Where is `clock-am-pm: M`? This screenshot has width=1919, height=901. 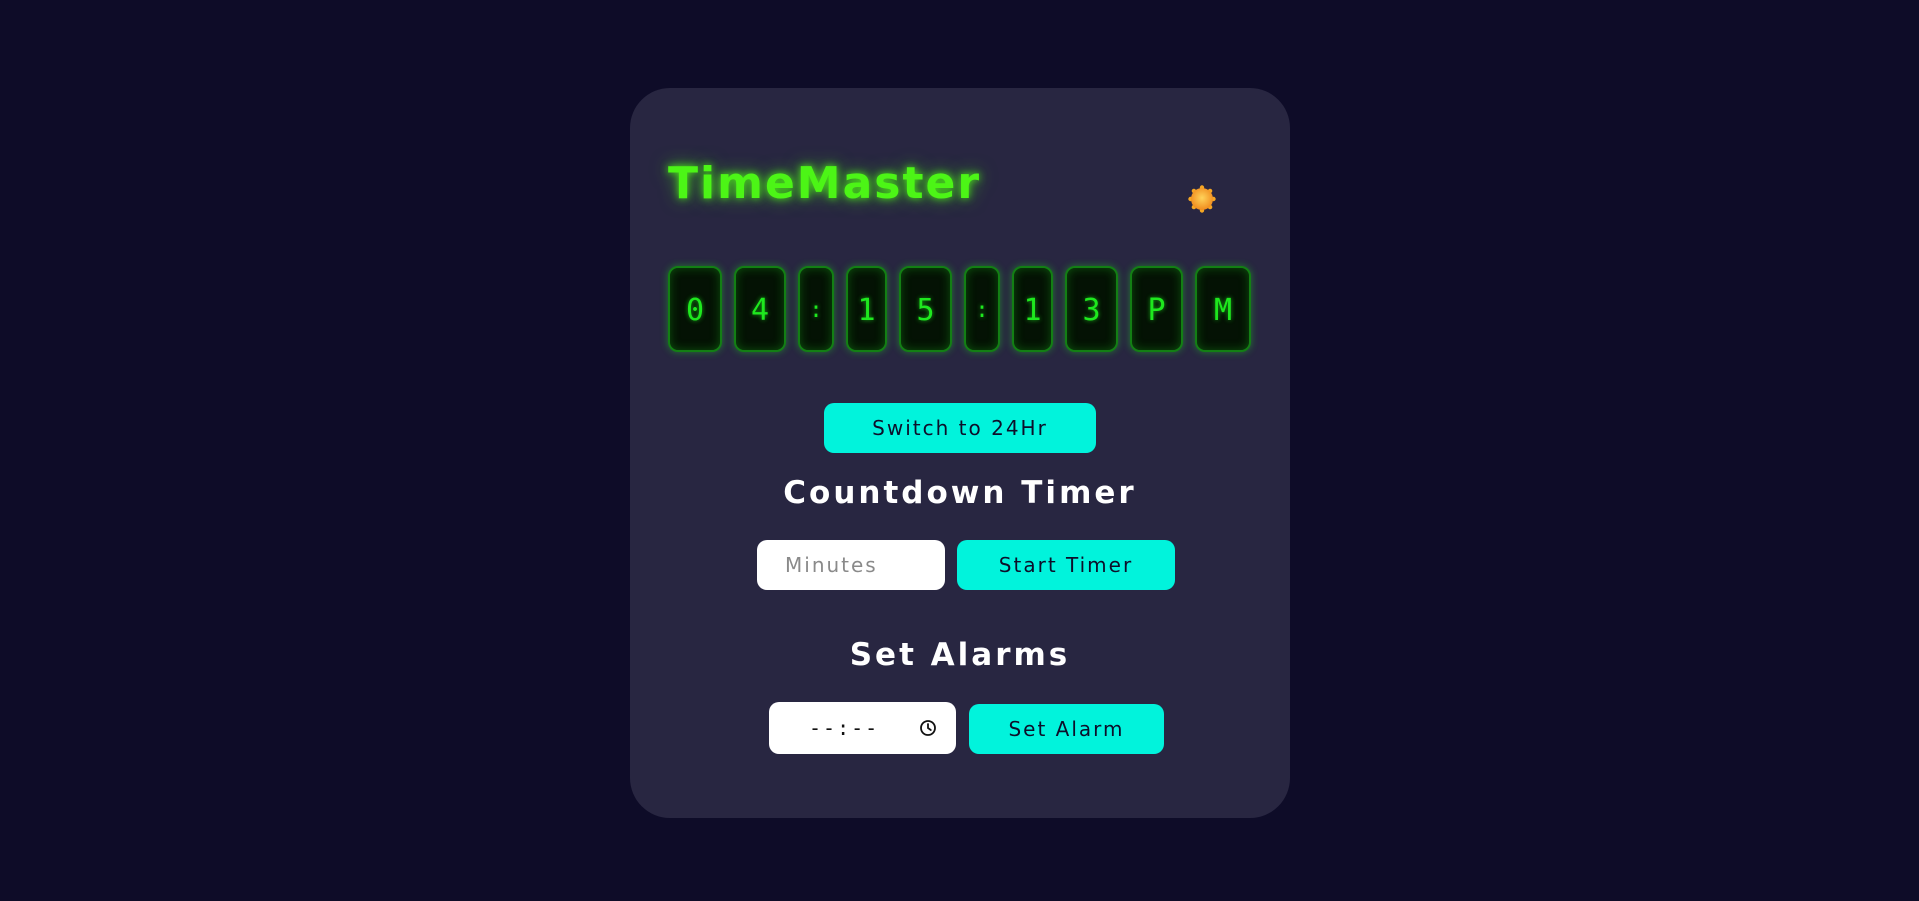
clock-am-pm: M is located at coordinates (1223, 309).